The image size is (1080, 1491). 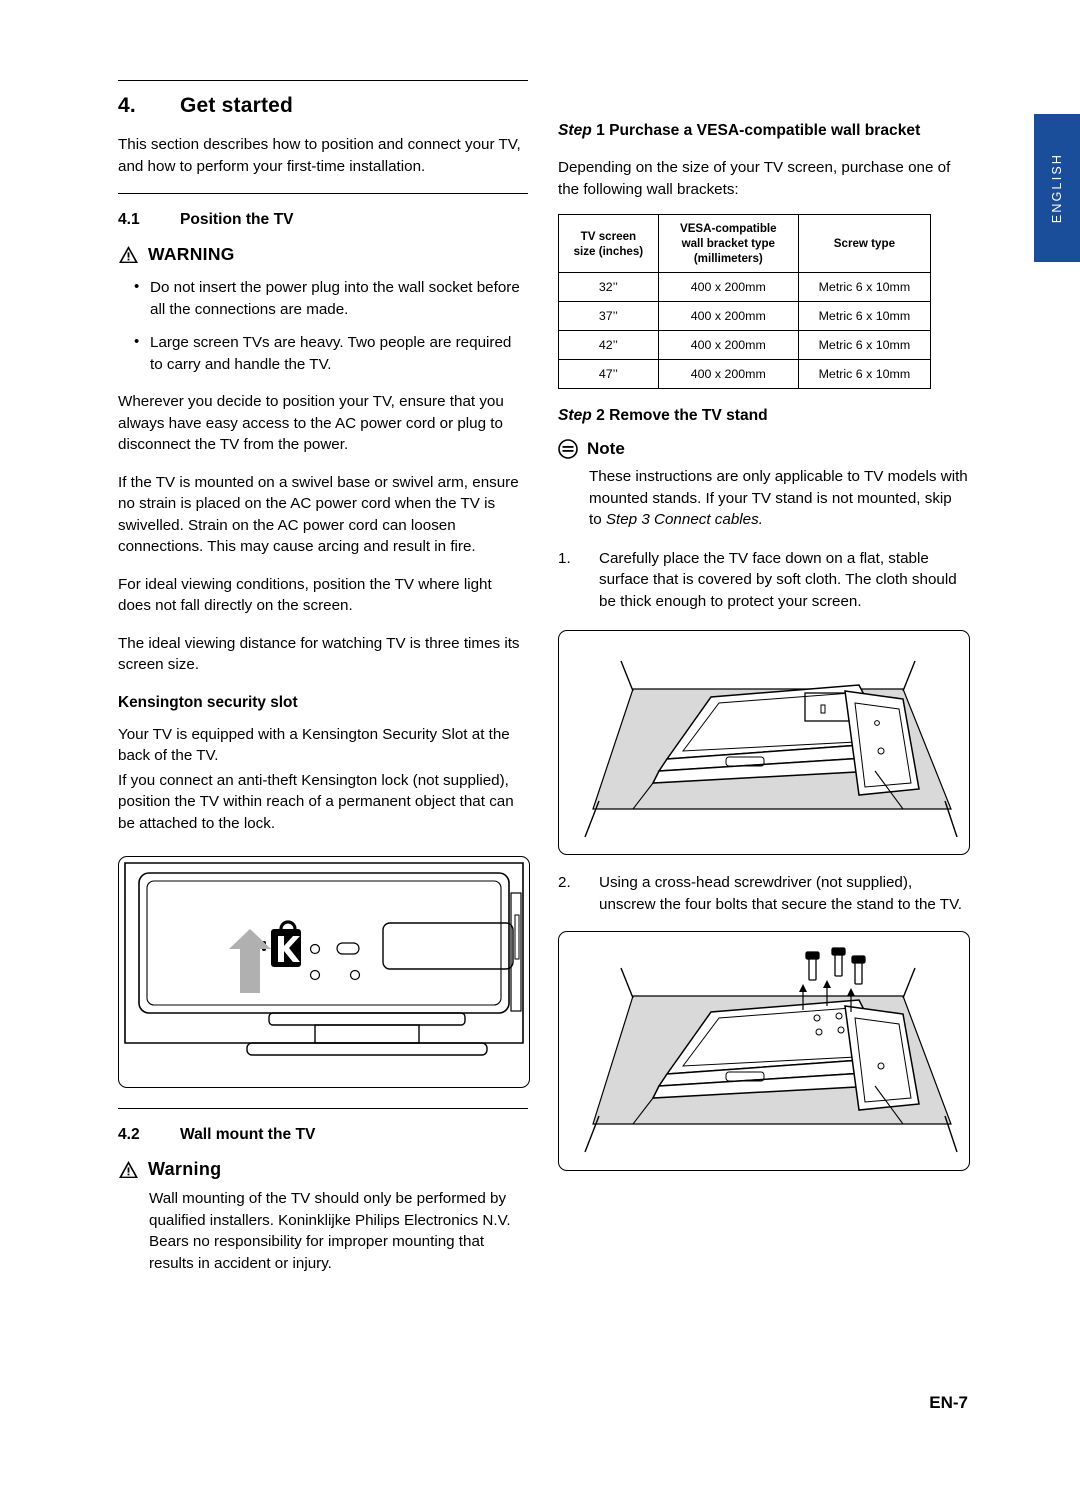 What do you see at coordinates (606, 448) in the screenshot?
I see `note-label: Note` at bounding box center [606, 448].